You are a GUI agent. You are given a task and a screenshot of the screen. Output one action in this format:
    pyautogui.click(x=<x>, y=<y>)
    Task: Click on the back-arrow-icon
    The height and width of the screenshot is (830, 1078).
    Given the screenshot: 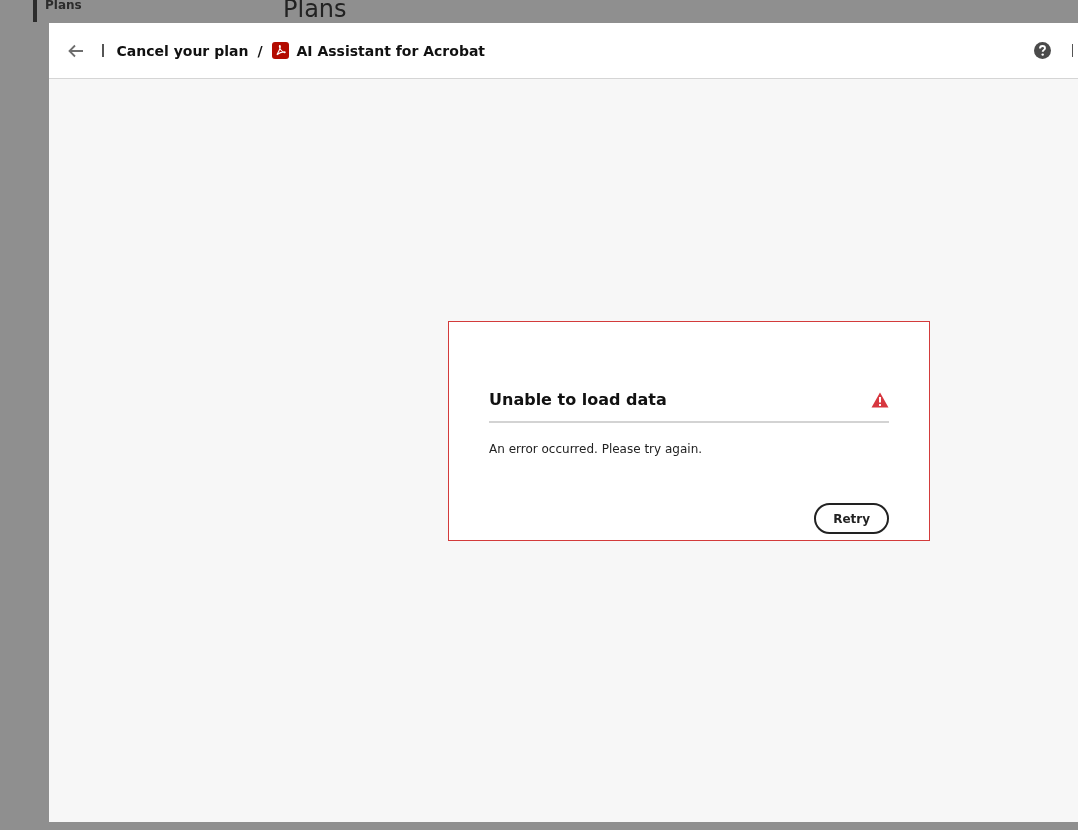 What is the action you would take?
    pyautogui.click(x=76, y=50)
    